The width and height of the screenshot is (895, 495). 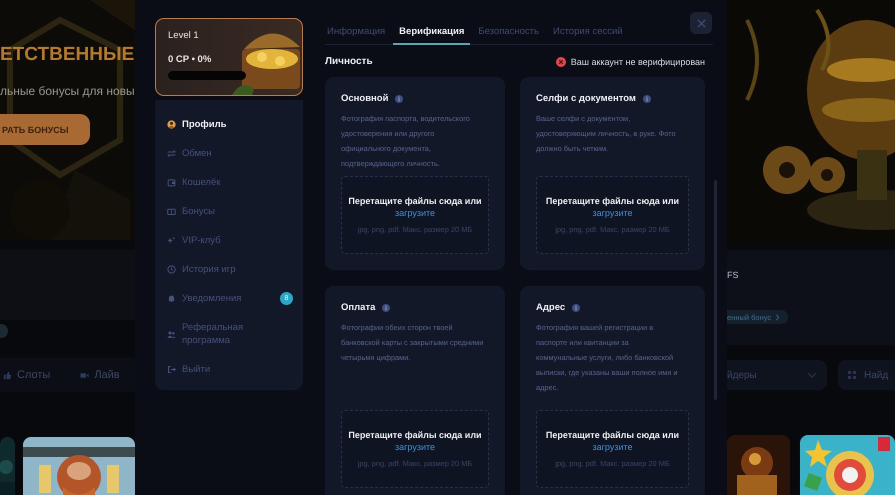 What do you see at coordinates (7, 375) in the screenshot?
I see `thumbs-up-icon` at bounding box center [7, 375].